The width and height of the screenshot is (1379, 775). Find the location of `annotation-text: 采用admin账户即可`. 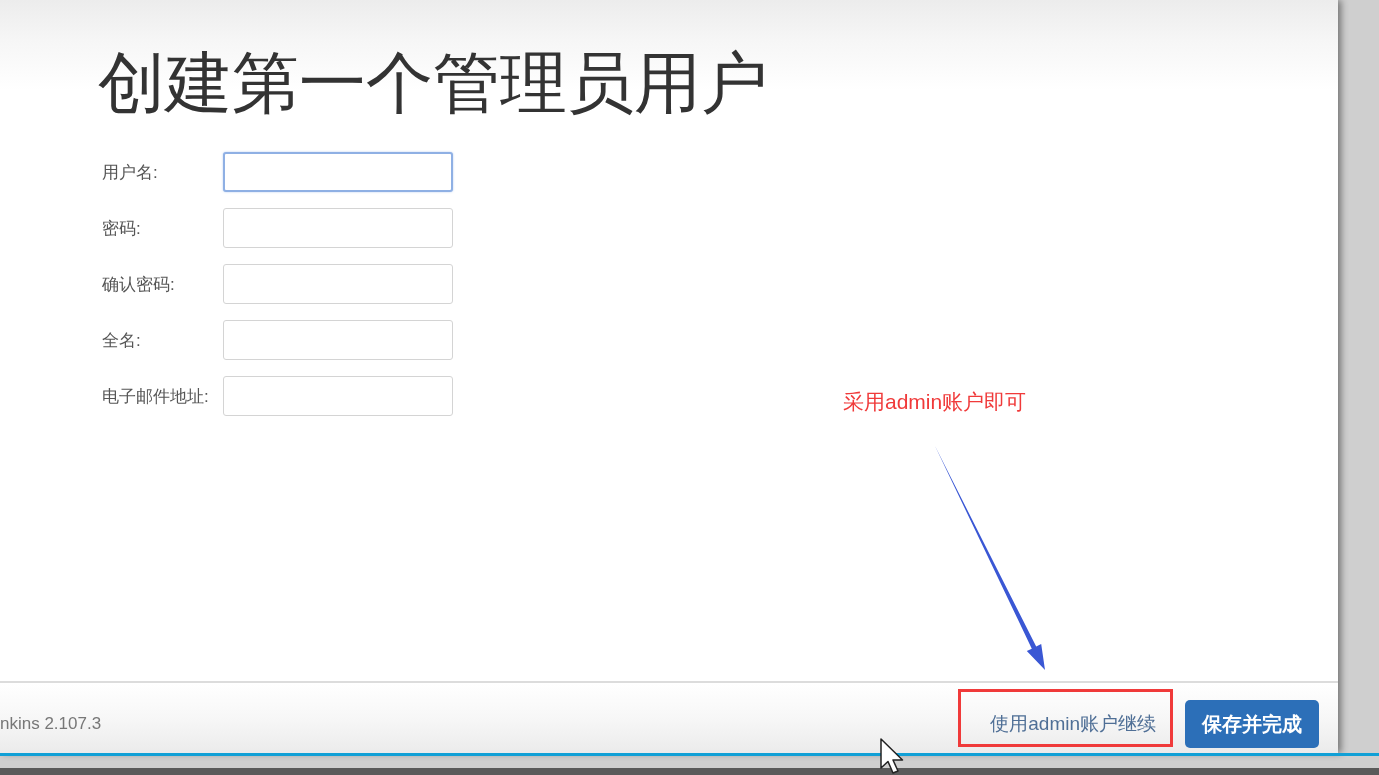

annotation-text: 采用admin账户即可 is located at coordinates (935, 402).